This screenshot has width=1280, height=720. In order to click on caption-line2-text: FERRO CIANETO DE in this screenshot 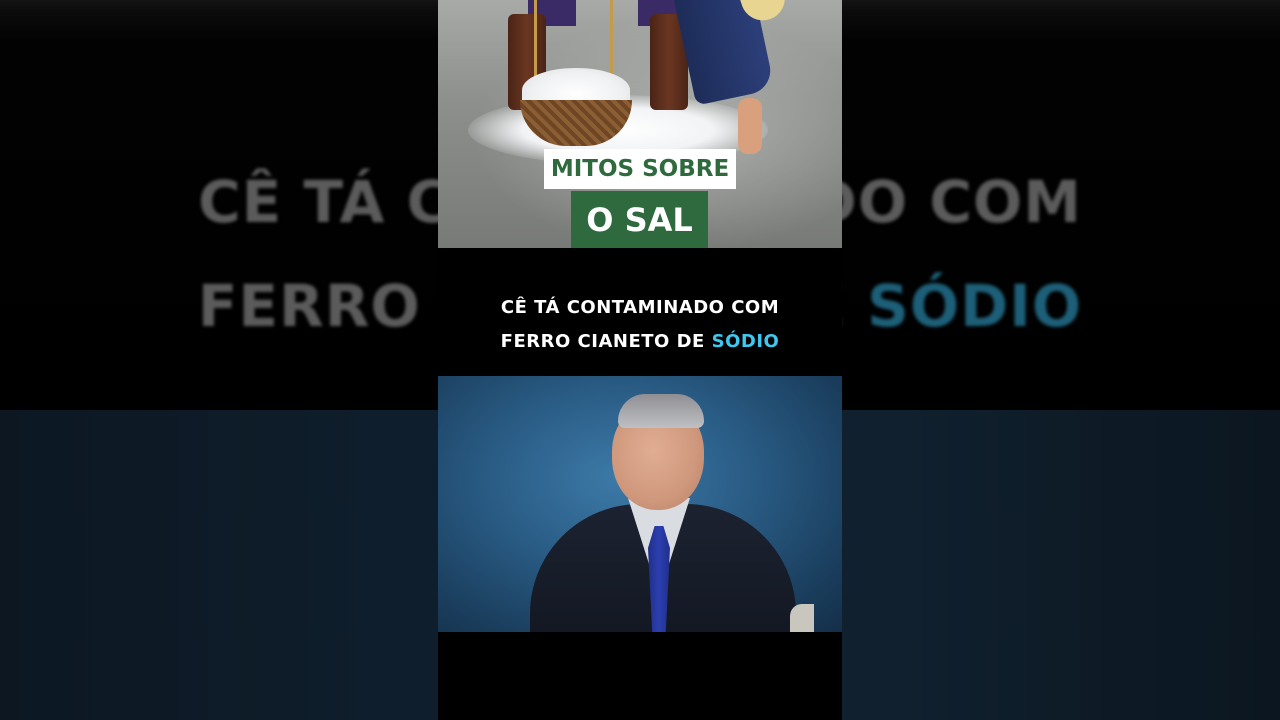, I will do `click(606, 341)`.